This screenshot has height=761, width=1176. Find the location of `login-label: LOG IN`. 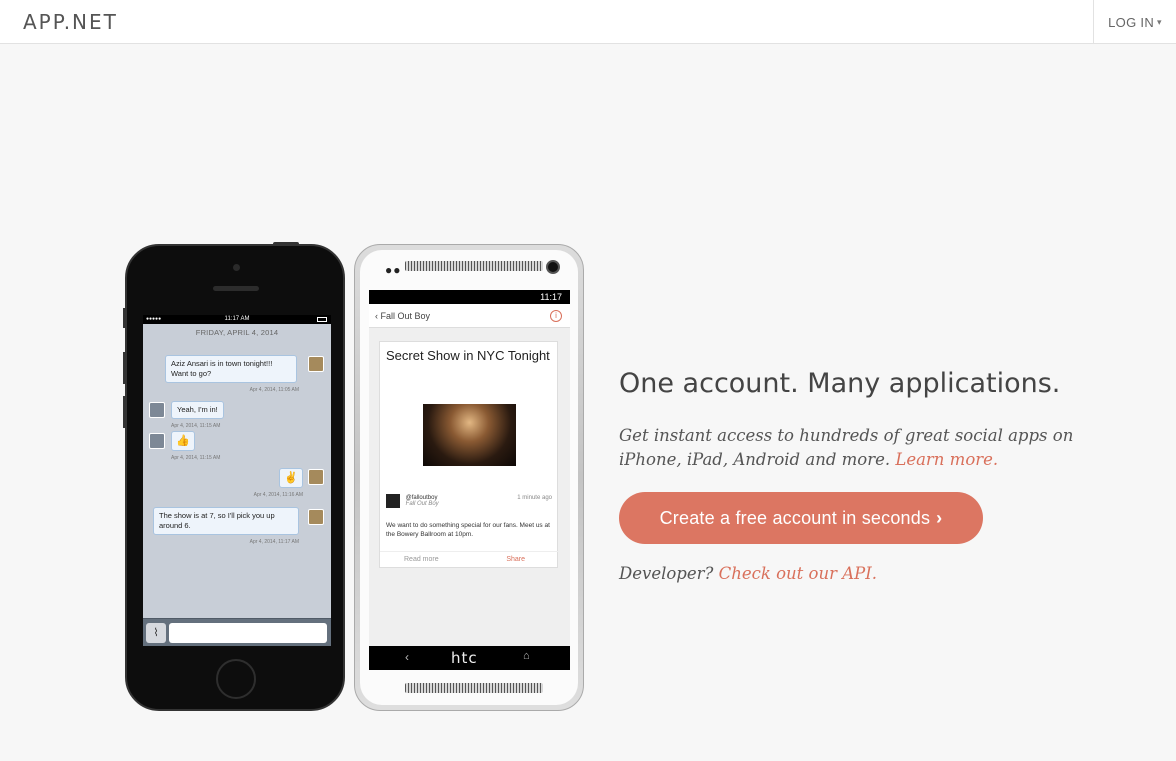

login-label: LOG IN is located at coordinates (1131, 22).